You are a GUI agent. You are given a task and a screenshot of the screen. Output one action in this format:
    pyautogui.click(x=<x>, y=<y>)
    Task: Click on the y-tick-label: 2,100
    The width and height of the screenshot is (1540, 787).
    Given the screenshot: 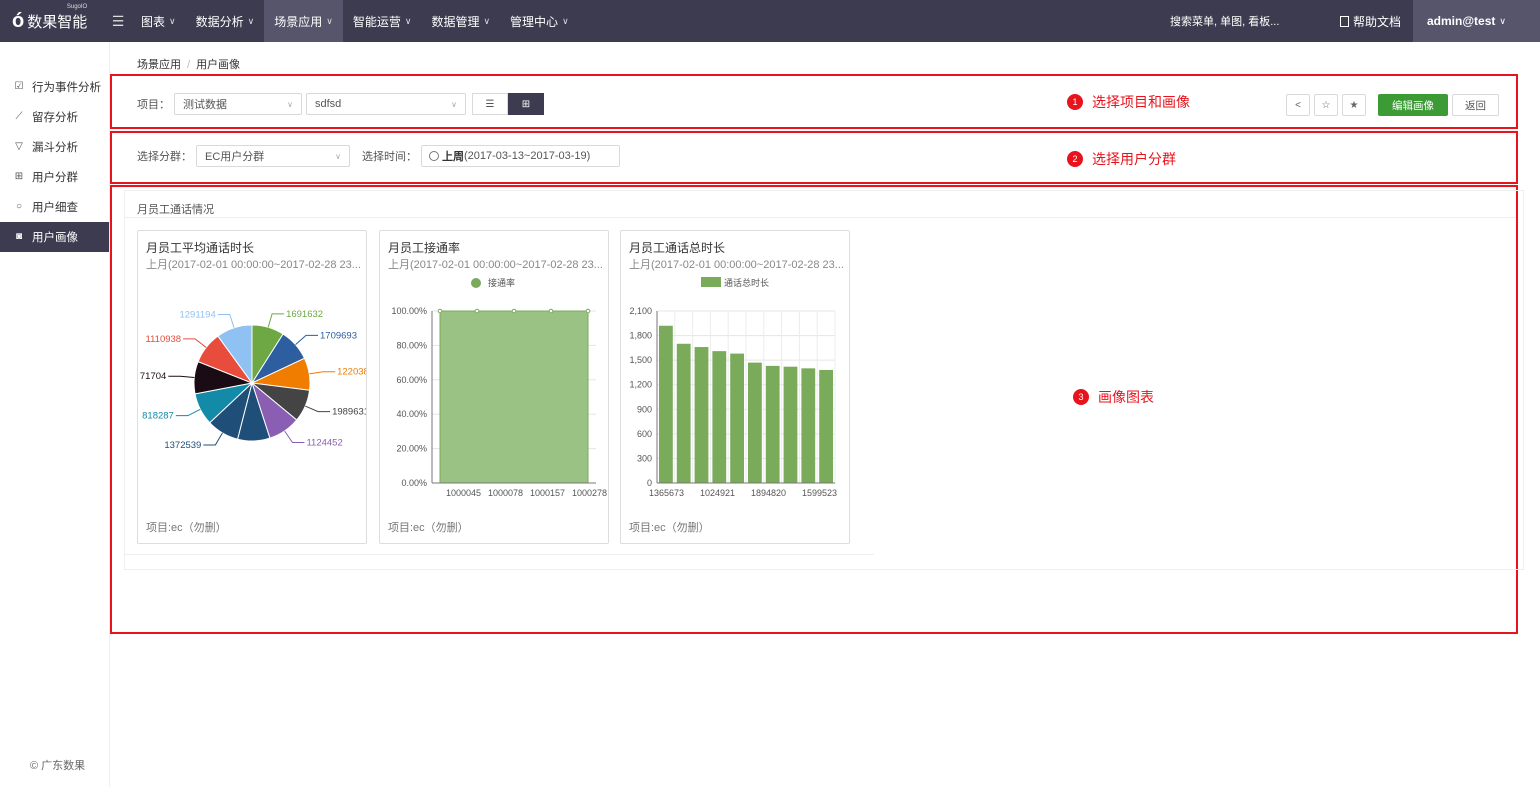 What is the action you would take?
    pyautogui.click(x=640, y=311)
    